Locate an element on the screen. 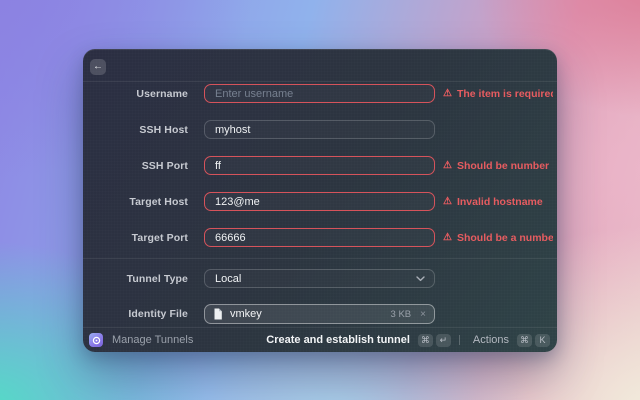  extension-name: Manage Tunnels is located at coordinates (153, 340).